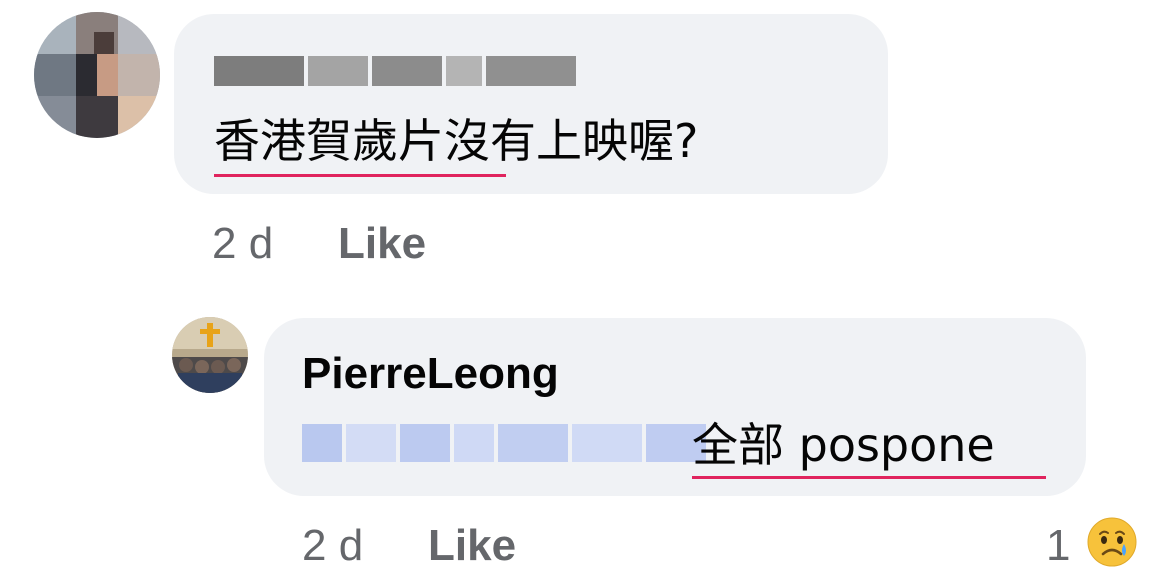  What do you see at coordinates (1112, 542) in the screenshot?
I see `crying-face-icon` at bounding box center [1112, 542].